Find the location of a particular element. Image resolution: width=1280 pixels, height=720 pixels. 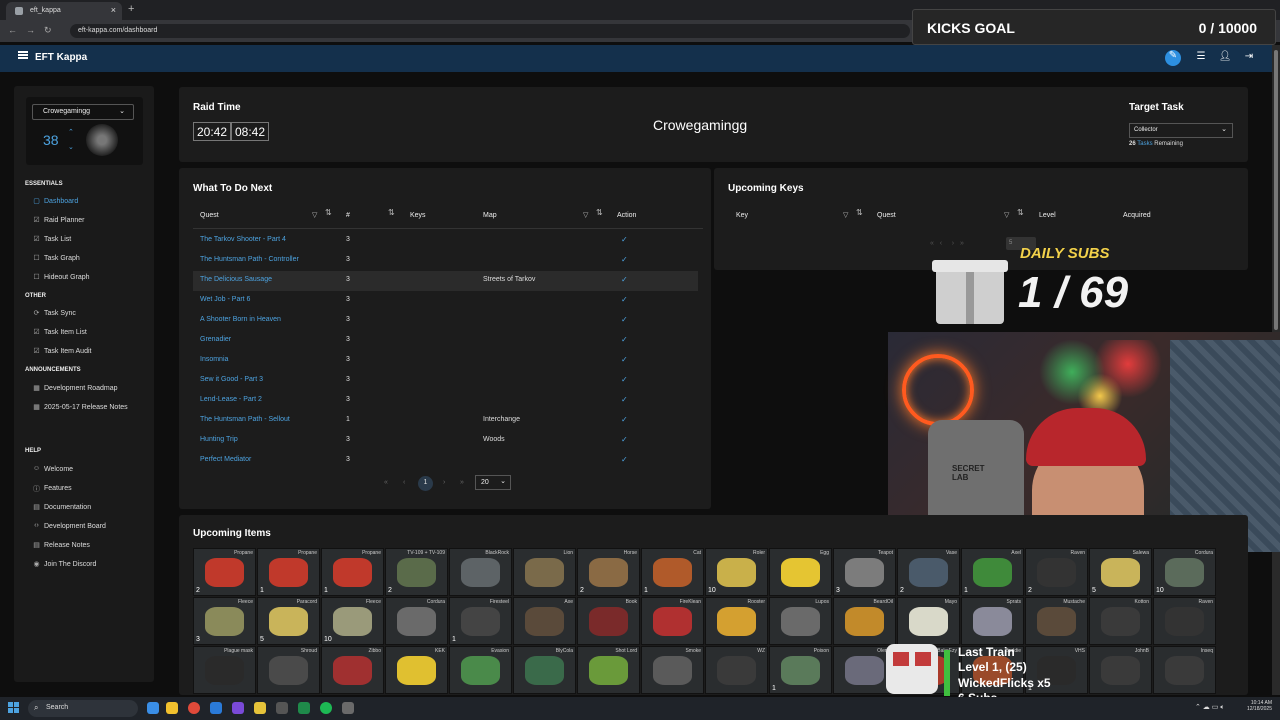

quest-link: Hunting Trip is located at coordinates (219, 439).